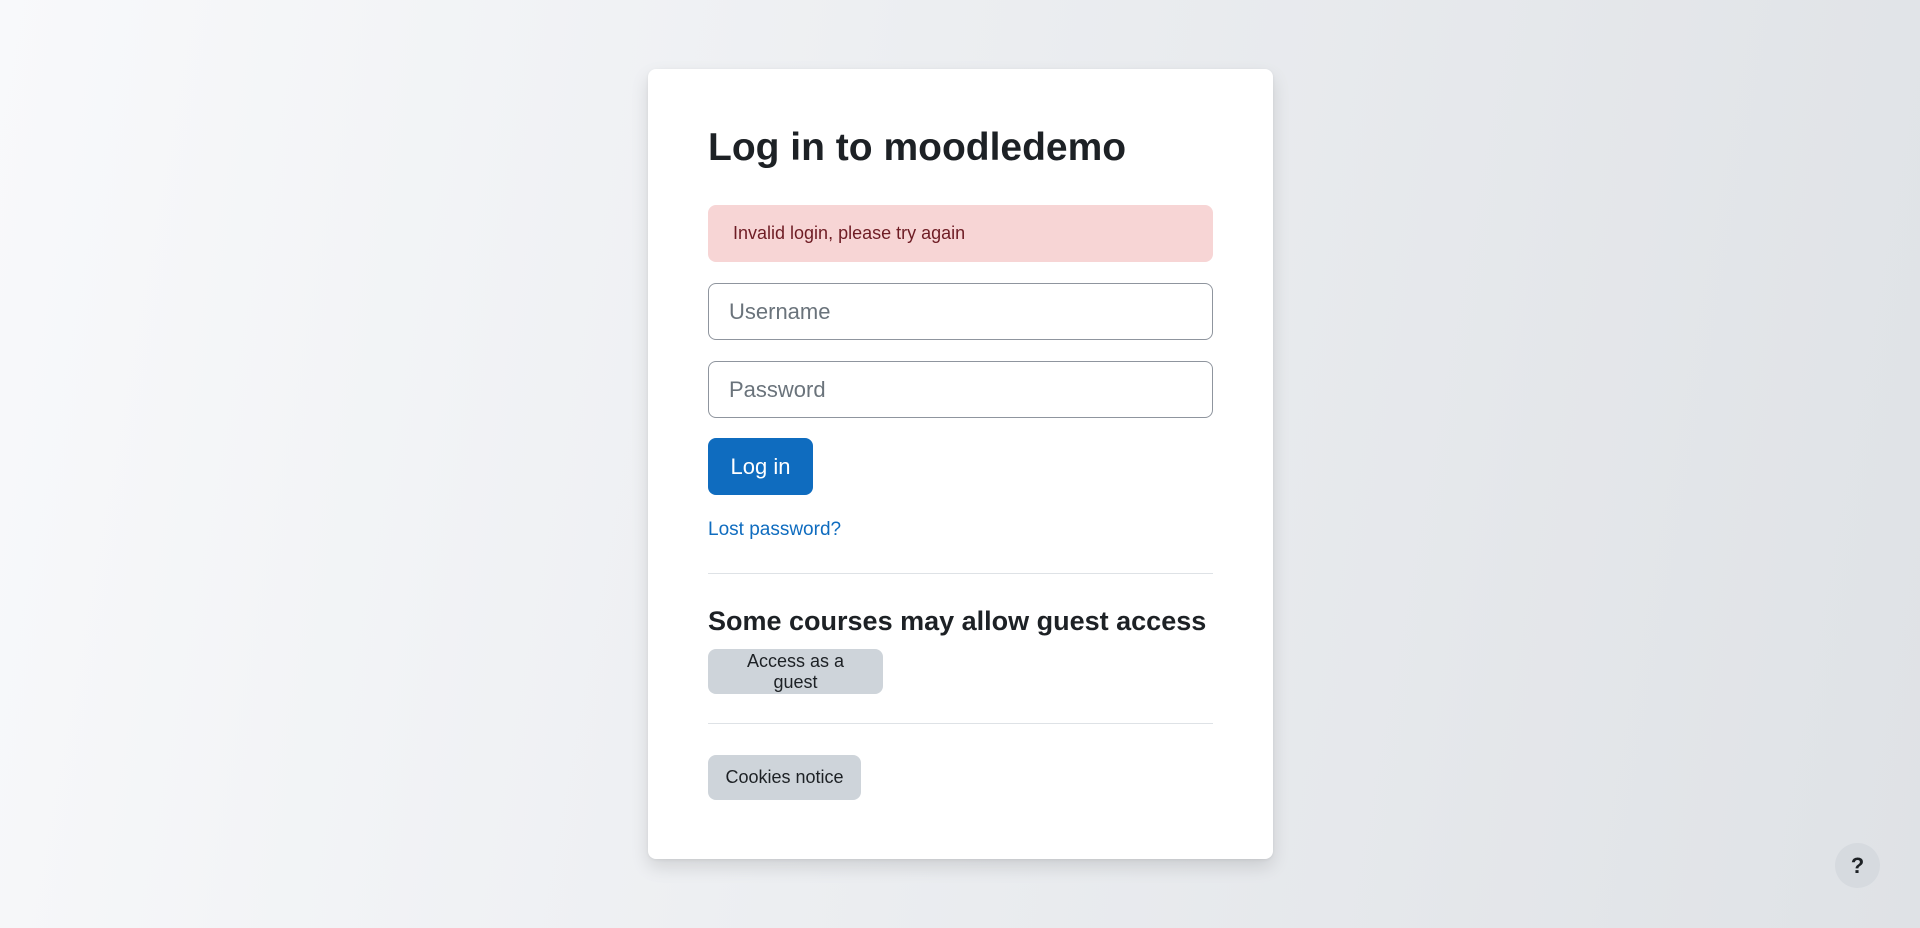 This screenshot has height=928, width=1920. I want to click on guest-access-heading: Some courses may allow guest access, so click(957, 621).